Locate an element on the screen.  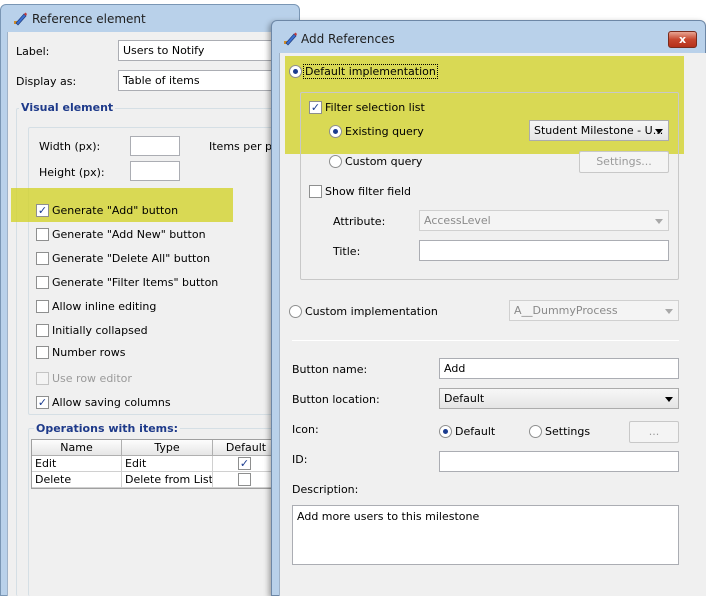
display-as-select: Table of items is located at coordinates (198, 80).